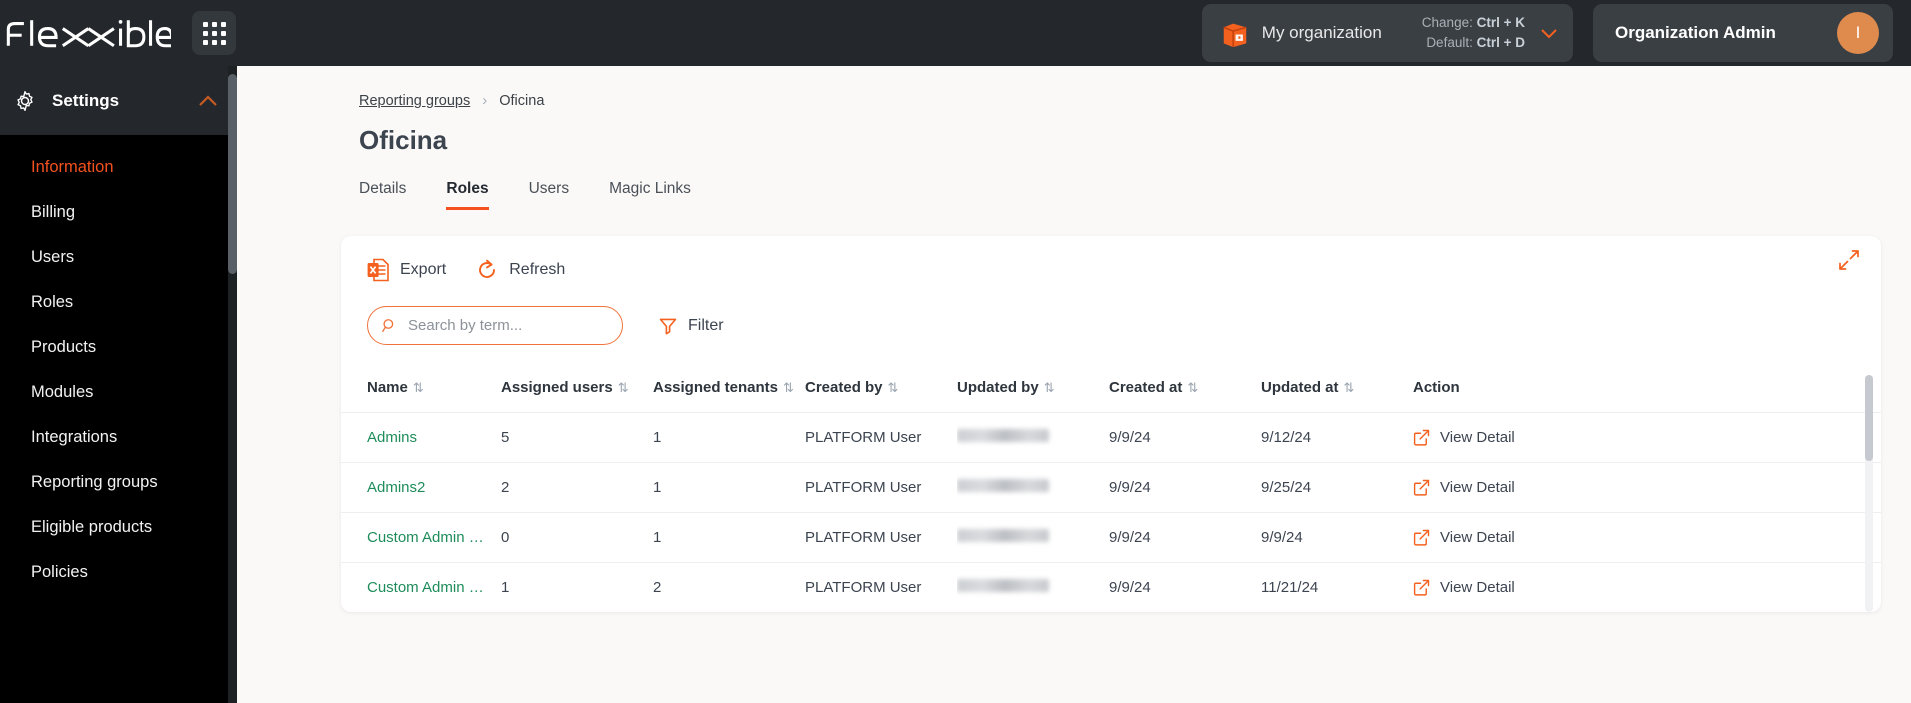  I want to click on tab-users: Users, so click(549, 195).